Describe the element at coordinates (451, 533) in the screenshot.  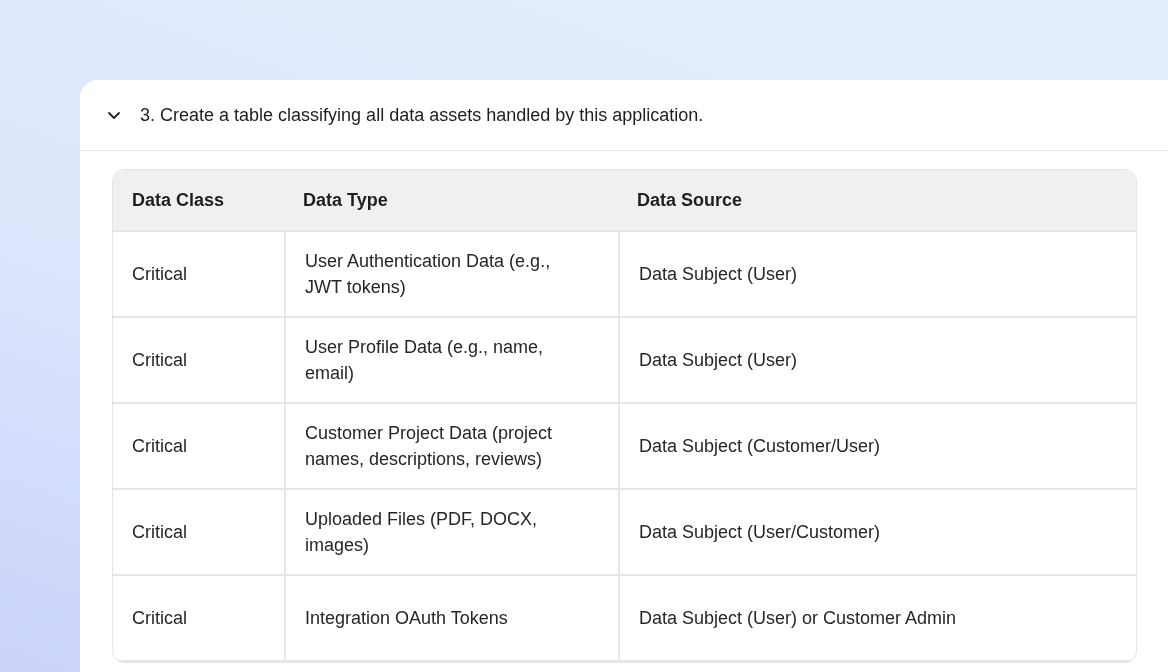
I see `table-cell: Uploaded Files (PDF, DOCX, images)` at that location.